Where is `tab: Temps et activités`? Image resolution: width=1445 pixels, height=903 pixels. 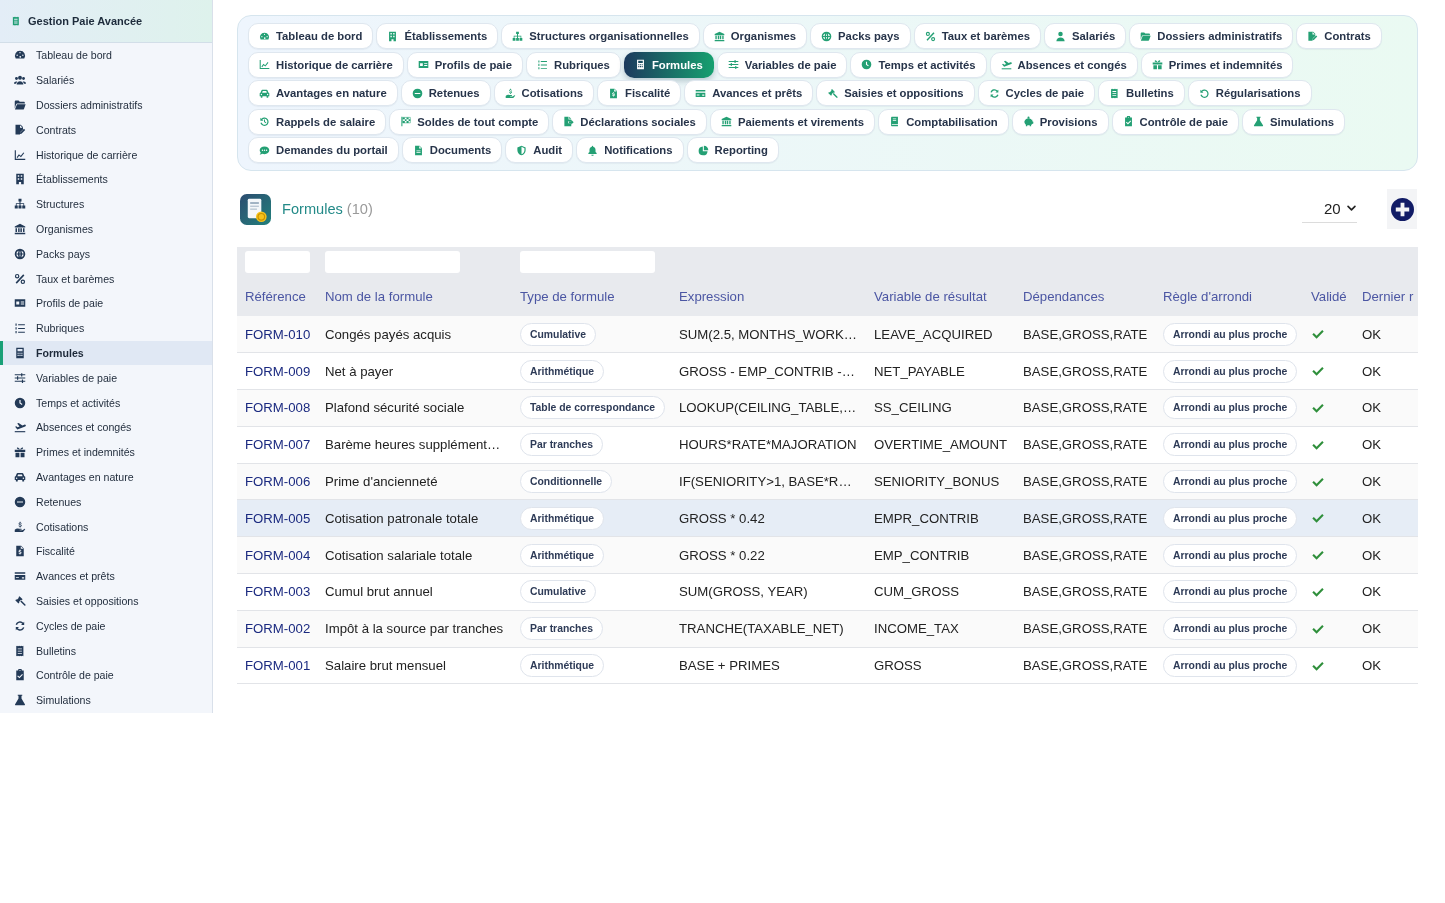 tab: Temps et activités is located at coordinates (918, 64).